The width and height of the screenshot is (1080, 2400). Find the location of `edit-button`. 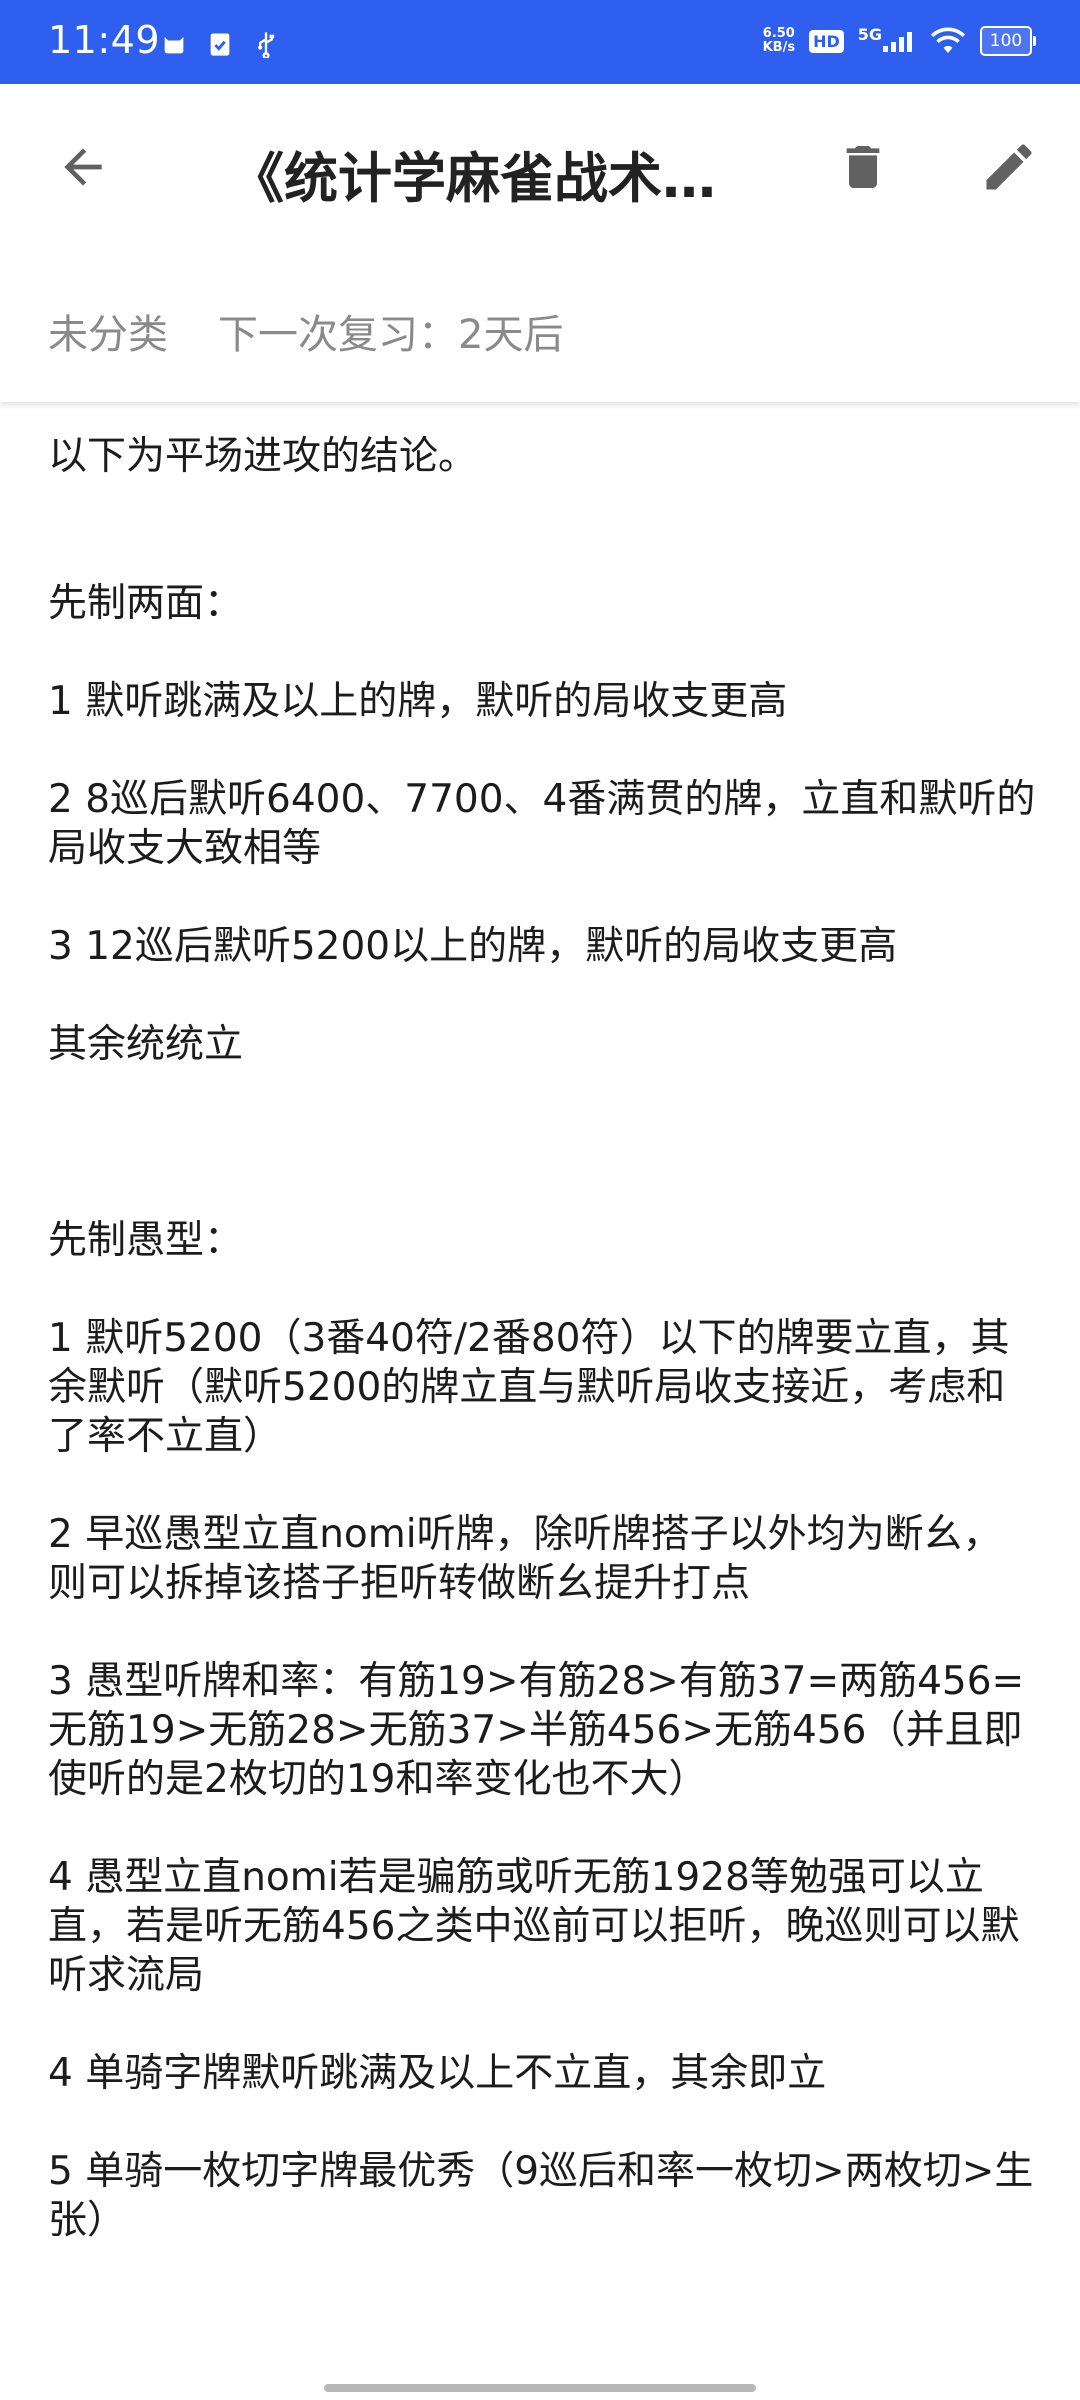

edit-button is located at coordinates (1009, 167).